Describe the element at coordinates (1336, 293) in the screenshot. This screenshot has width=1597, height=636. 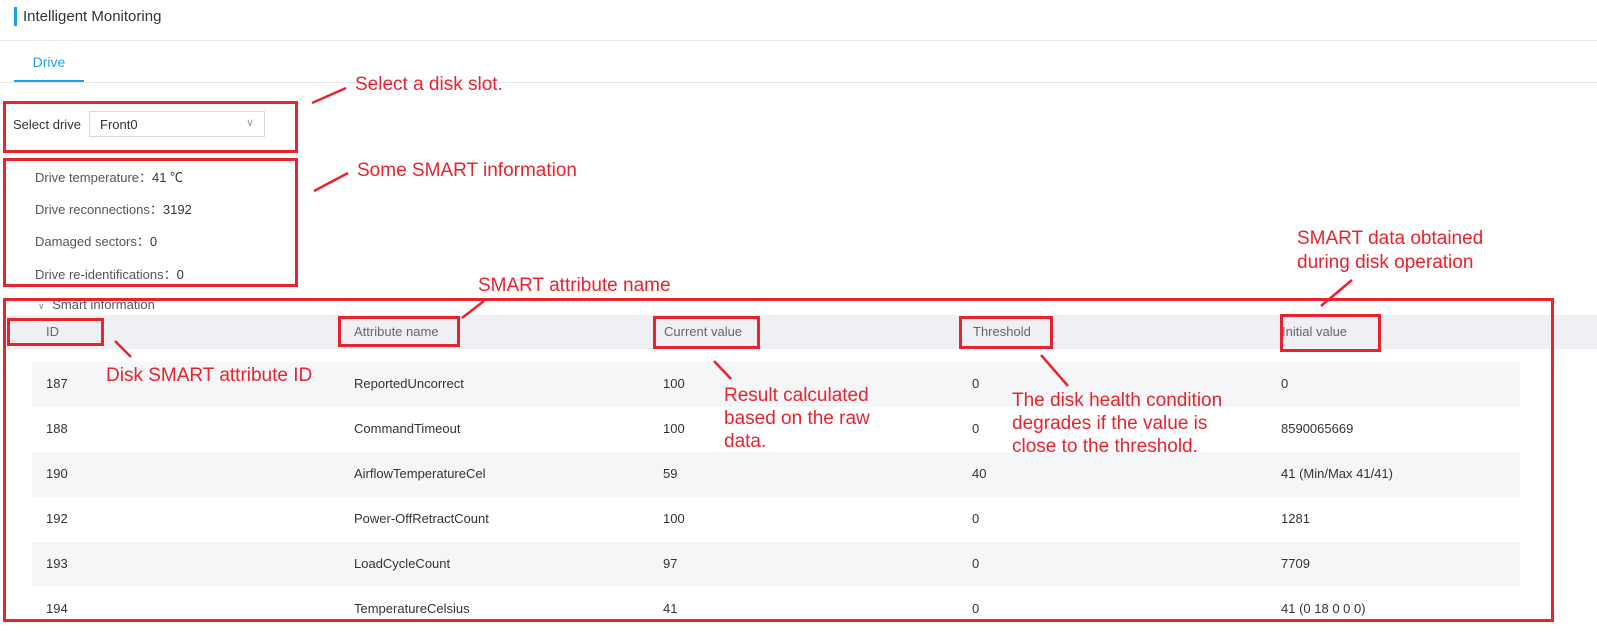
I see `leader-line-initial` at that location.